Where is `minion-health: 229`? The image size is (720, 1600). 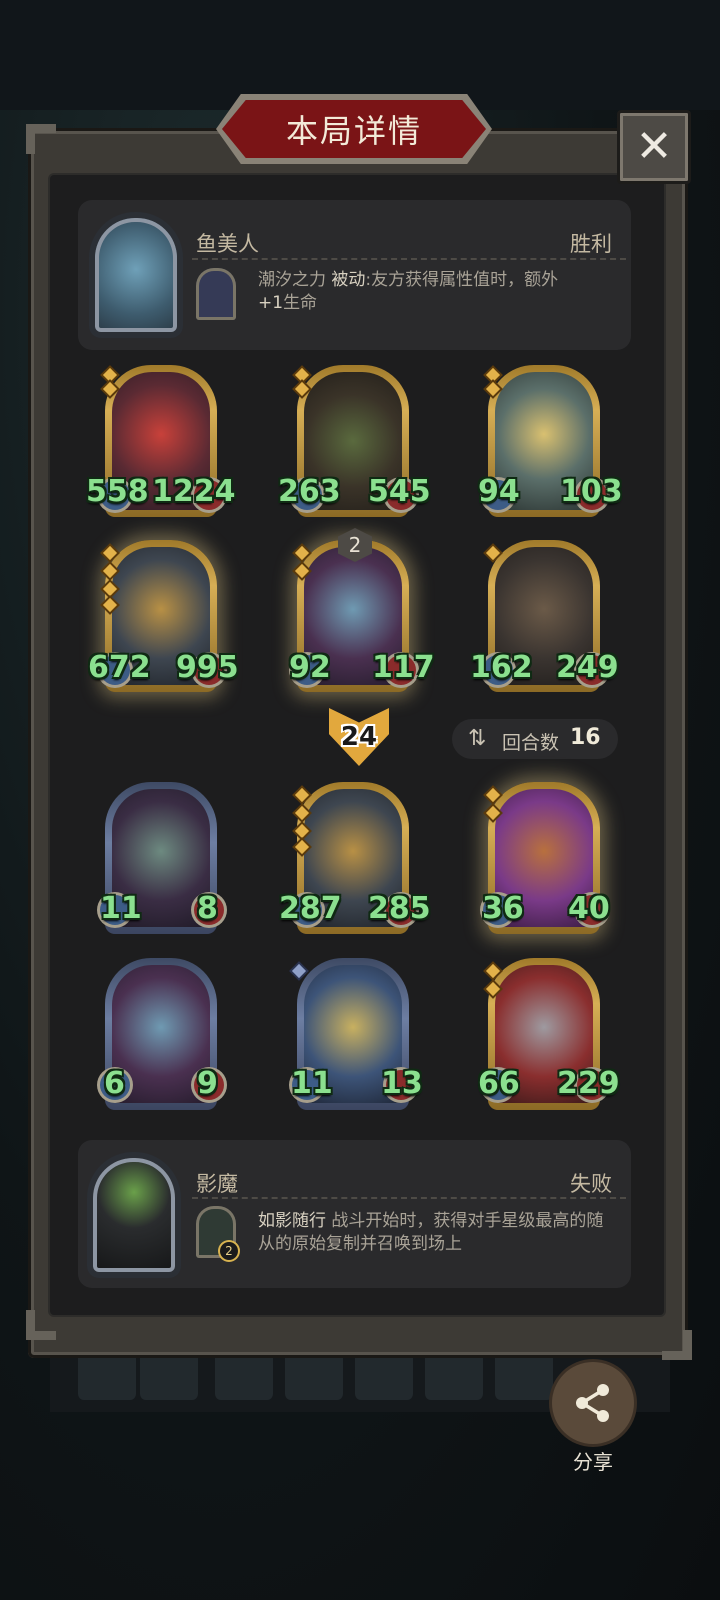
minion-health: 229 is located at coordinates (588, 1083).